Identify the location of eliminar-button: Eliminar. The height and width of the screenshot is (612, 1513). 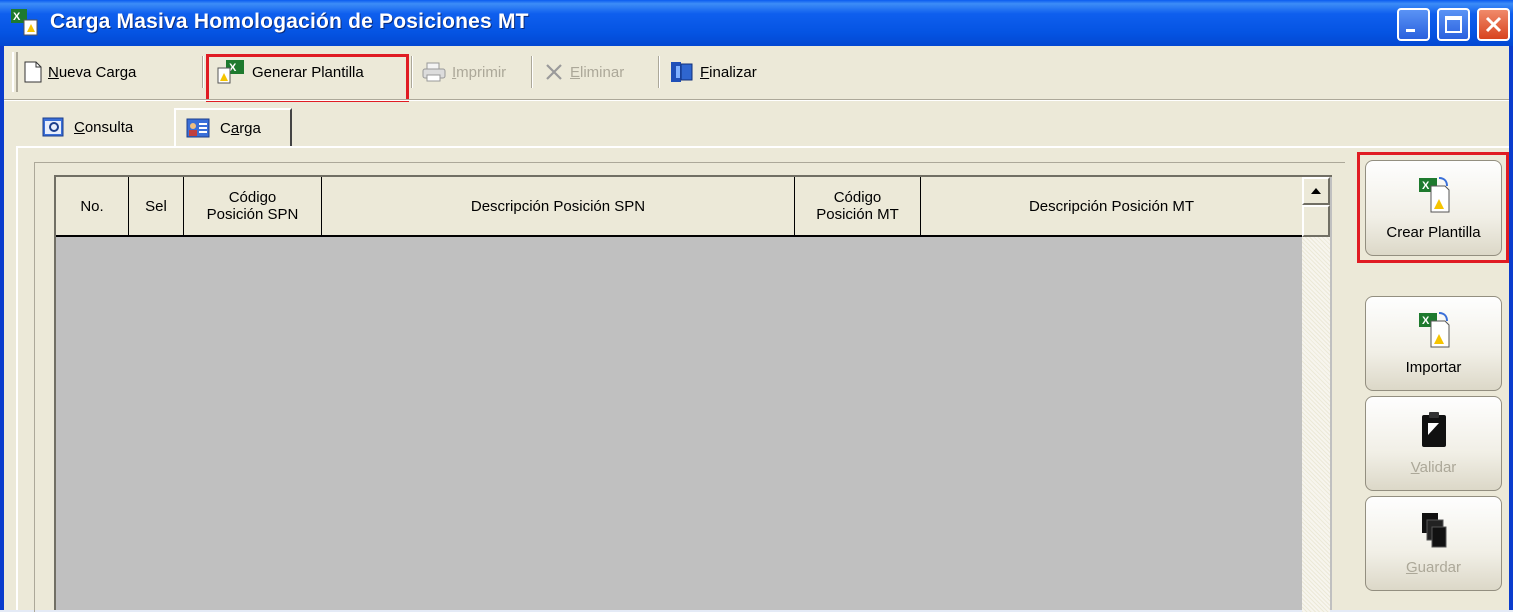
(584, 72).